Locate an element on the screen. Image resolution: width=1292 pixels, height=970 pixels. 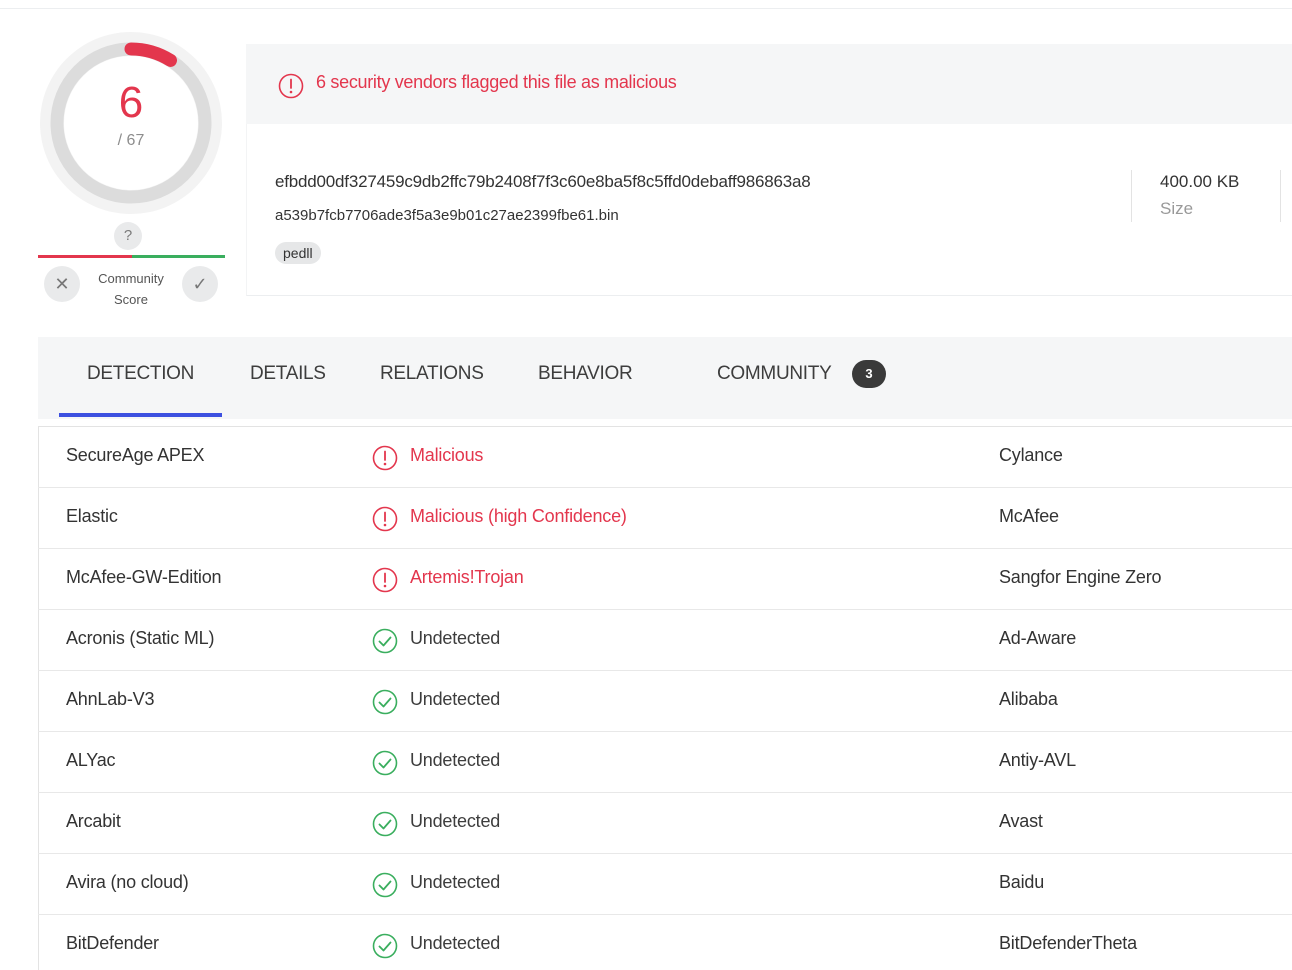
table-row: ALYac Undetected Antiy-AVL is located at coordinates (665, 762).